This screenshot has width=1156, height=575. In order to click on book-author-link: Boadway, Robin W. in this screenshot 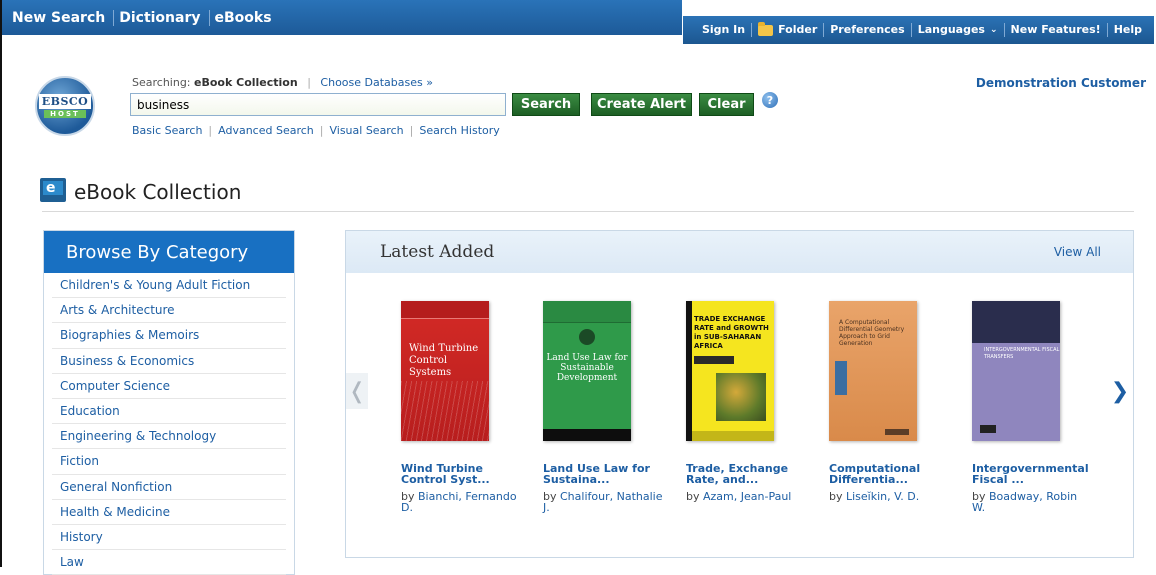, I will do `click(1024, 502)`.